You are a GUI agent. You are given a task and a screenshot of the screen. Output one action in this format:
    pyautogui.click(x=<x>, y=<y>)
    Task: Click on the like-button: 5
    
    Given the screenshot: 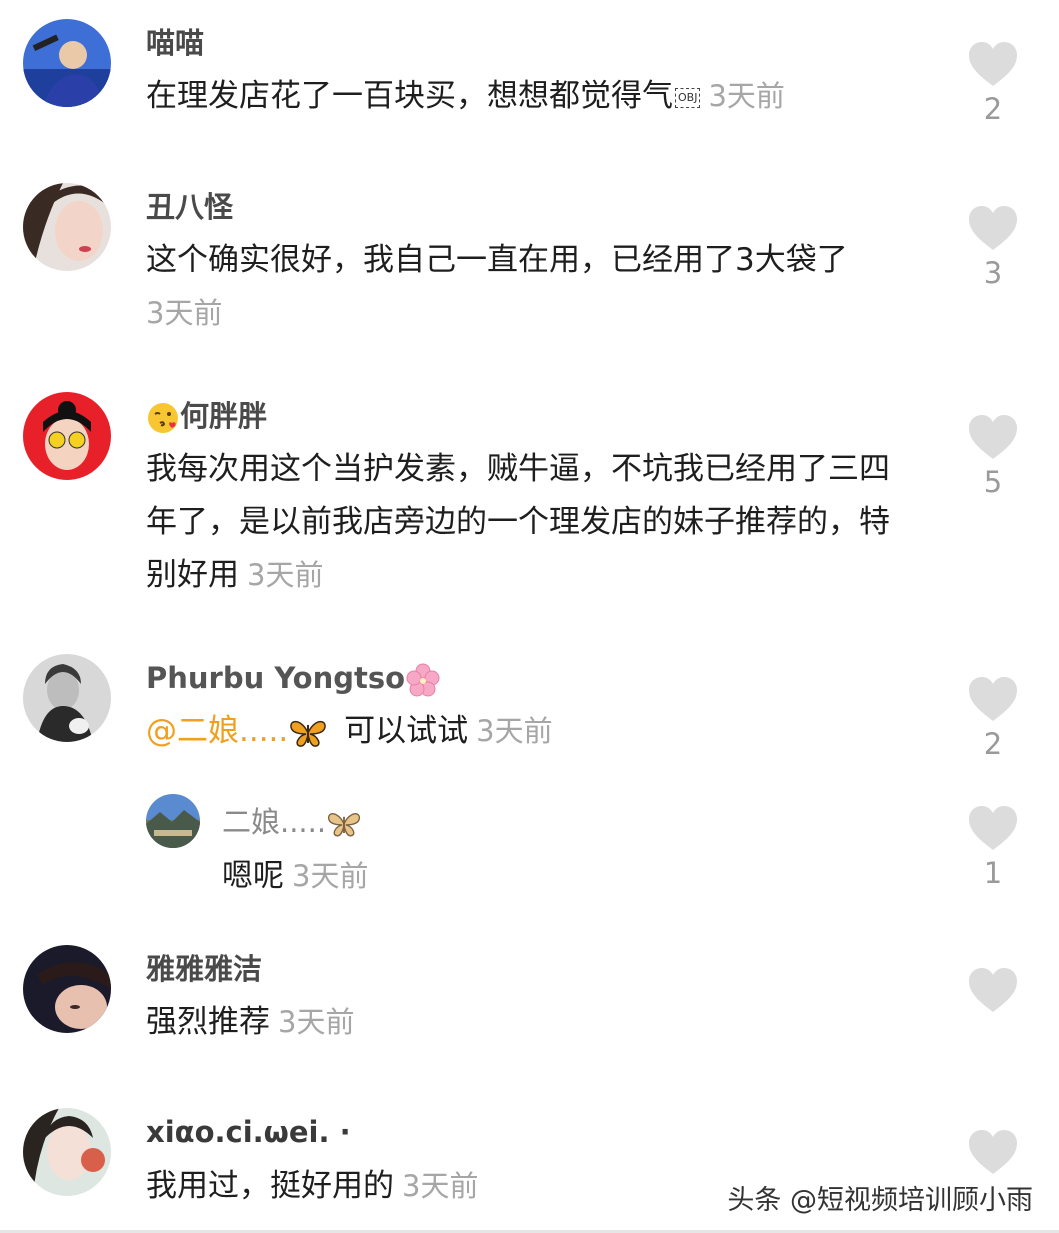 What is the action you would take?
    pyautogui.click(x=993, y=456)
    